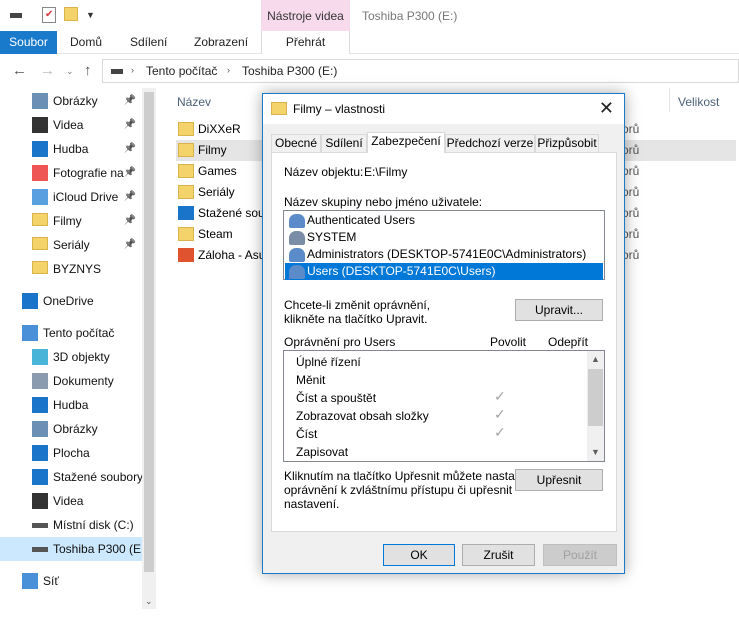 Image resolution: width=739 pixels, height=617 pixels. Describe the element at coordinates (86, 42) in the screenshot. I see `tab-home: Domů` at that location.